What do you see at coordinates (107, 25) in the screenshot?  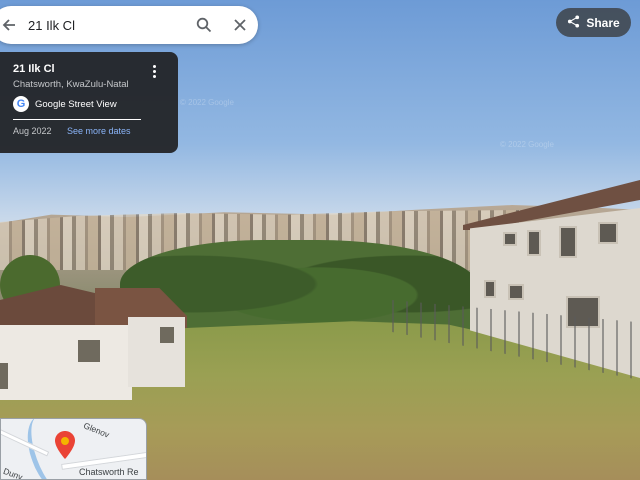 I see `search-input: 21 Ilk Cl` at bounding box center [107, 25].